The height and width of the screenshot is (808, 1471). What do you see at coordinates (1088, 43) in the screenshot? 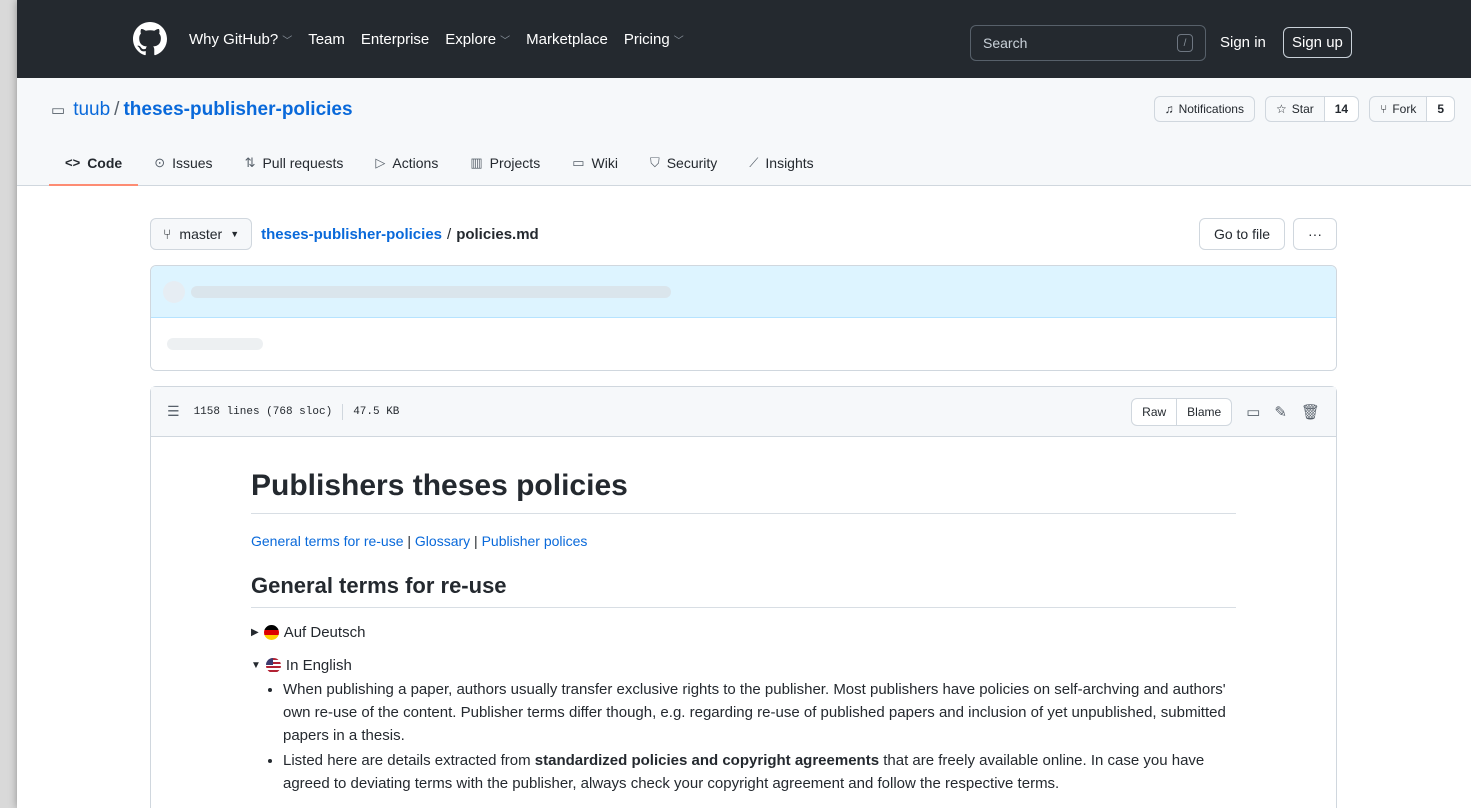
I see `search-input: Search /` at bounding box center [1088, 43].